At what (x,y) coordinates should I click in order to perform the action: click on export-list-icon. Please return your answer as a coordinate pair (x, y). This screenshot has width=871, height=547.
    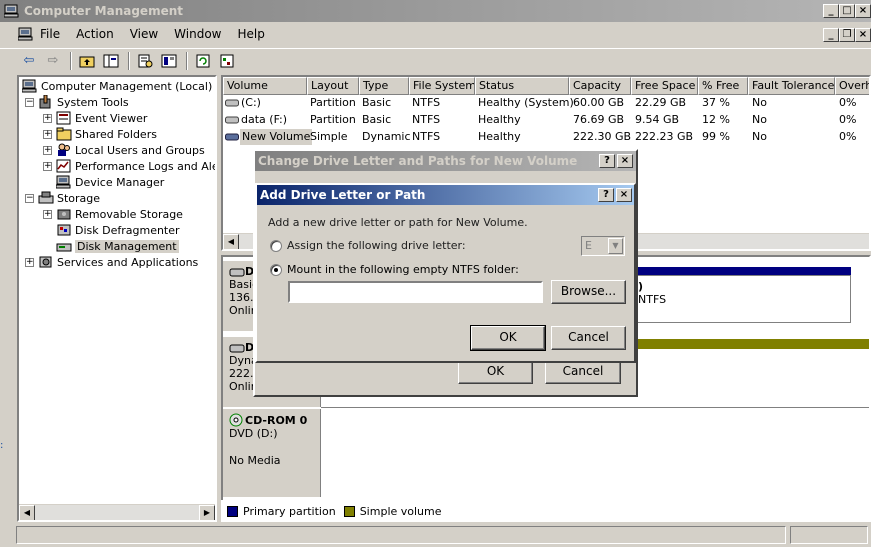
    Looking at the image, I should click on (227, 61).